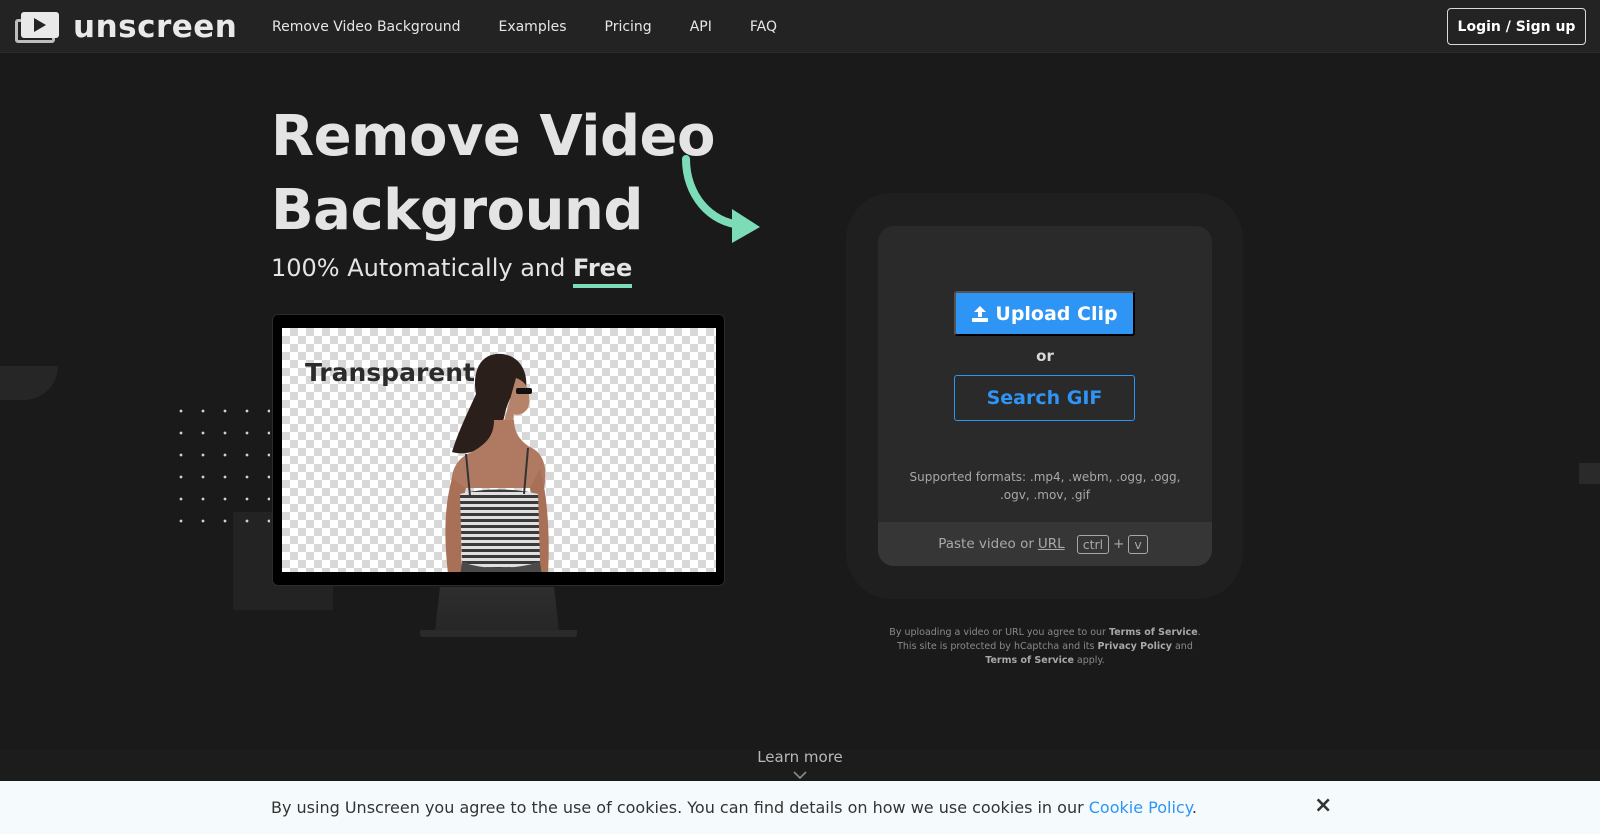 Image resolution: width=1600 pixels, height=834 pixels. Describe the element at coordinates (763, 27) in the screenshot. I see `nav-link-faq: FAQ` at that location.